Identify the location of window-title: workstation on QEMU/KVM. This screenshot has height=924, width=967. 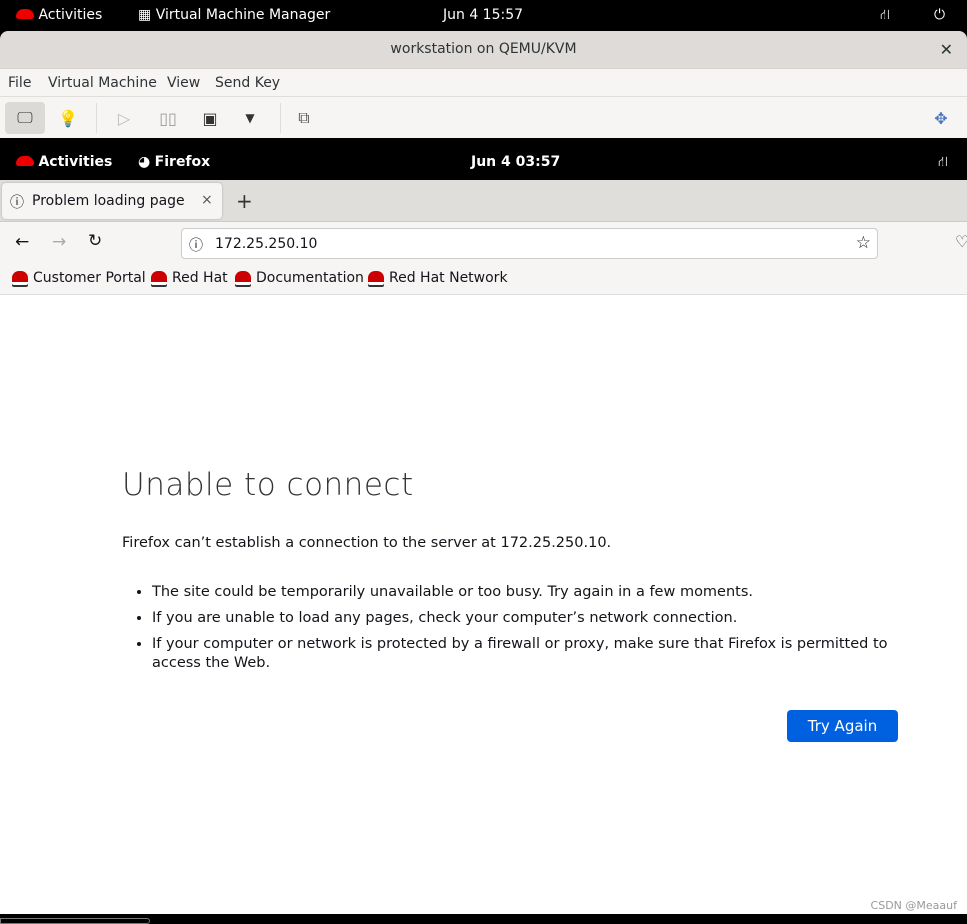
(483, 49).